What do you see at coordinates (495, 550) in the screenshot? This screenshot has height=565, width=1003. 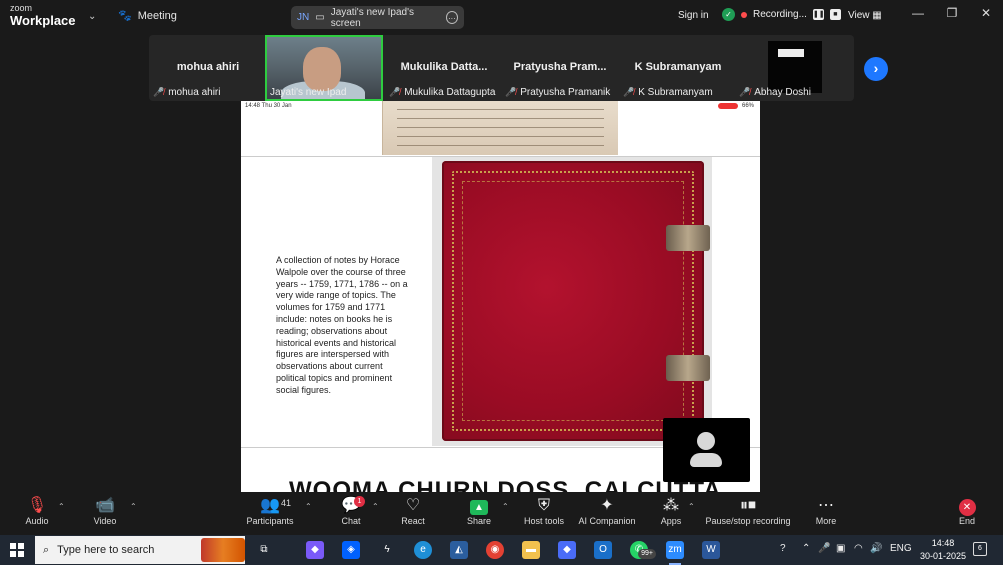 I see `chrome-icon: ◉` at bounding box center [495, 550].